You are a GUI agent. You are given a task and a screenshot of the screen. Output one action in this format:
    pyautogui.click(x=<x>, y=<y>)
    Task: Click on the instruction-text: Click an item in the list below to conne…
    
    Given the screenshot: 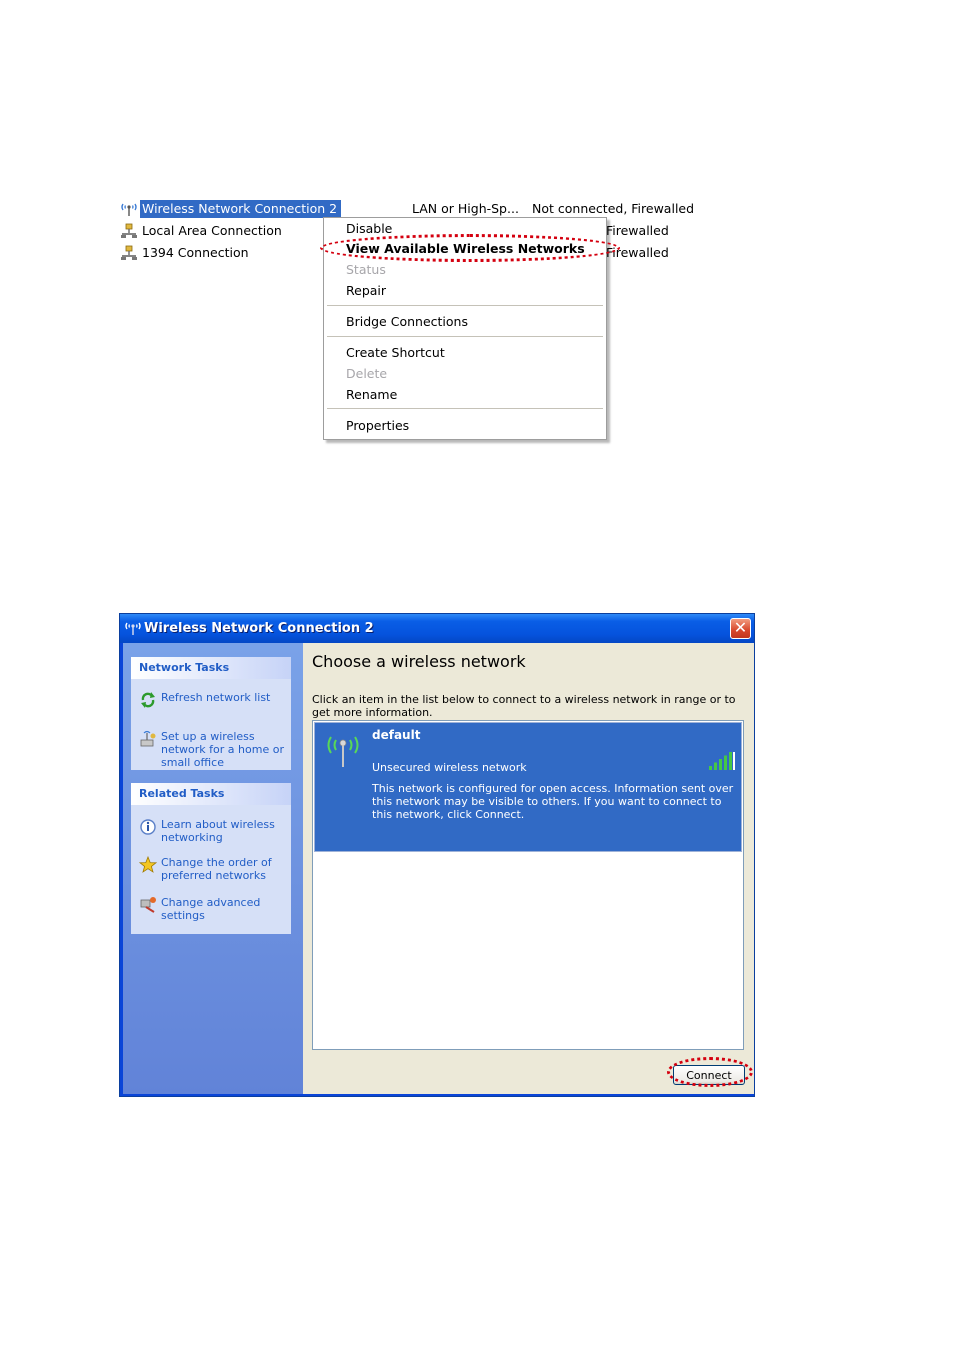 What is the action you would take?
    pyautogui.click(x=524, y=706)
    